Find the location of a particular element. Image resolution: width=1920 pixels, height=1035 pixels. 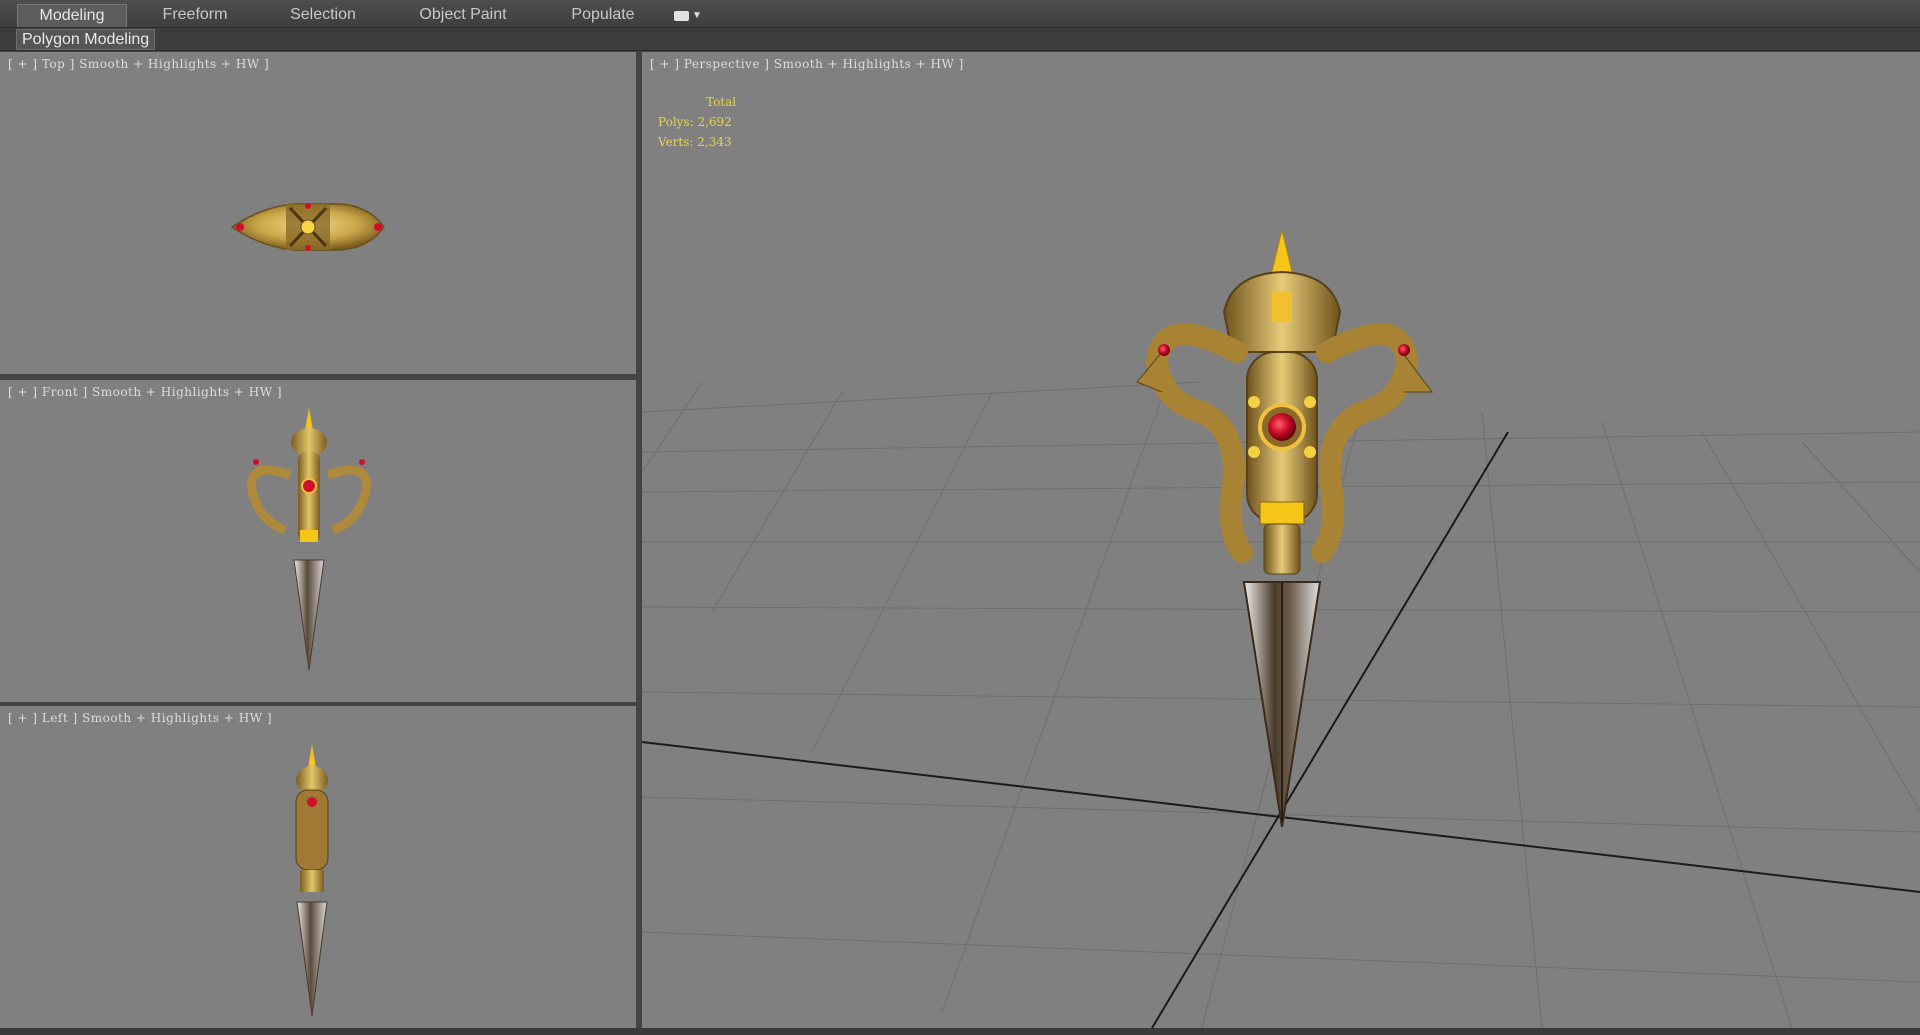

status-bar is located at coordinates (960, 1031).